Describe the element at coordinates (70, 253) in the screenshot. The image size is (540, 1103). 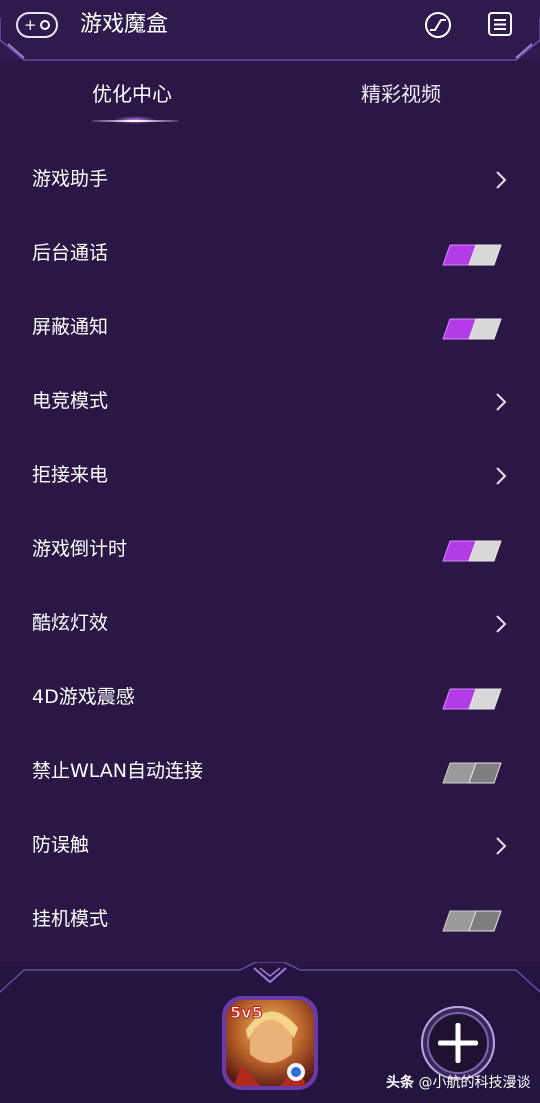
I see `settings-row-label: 后台通话` at that location.